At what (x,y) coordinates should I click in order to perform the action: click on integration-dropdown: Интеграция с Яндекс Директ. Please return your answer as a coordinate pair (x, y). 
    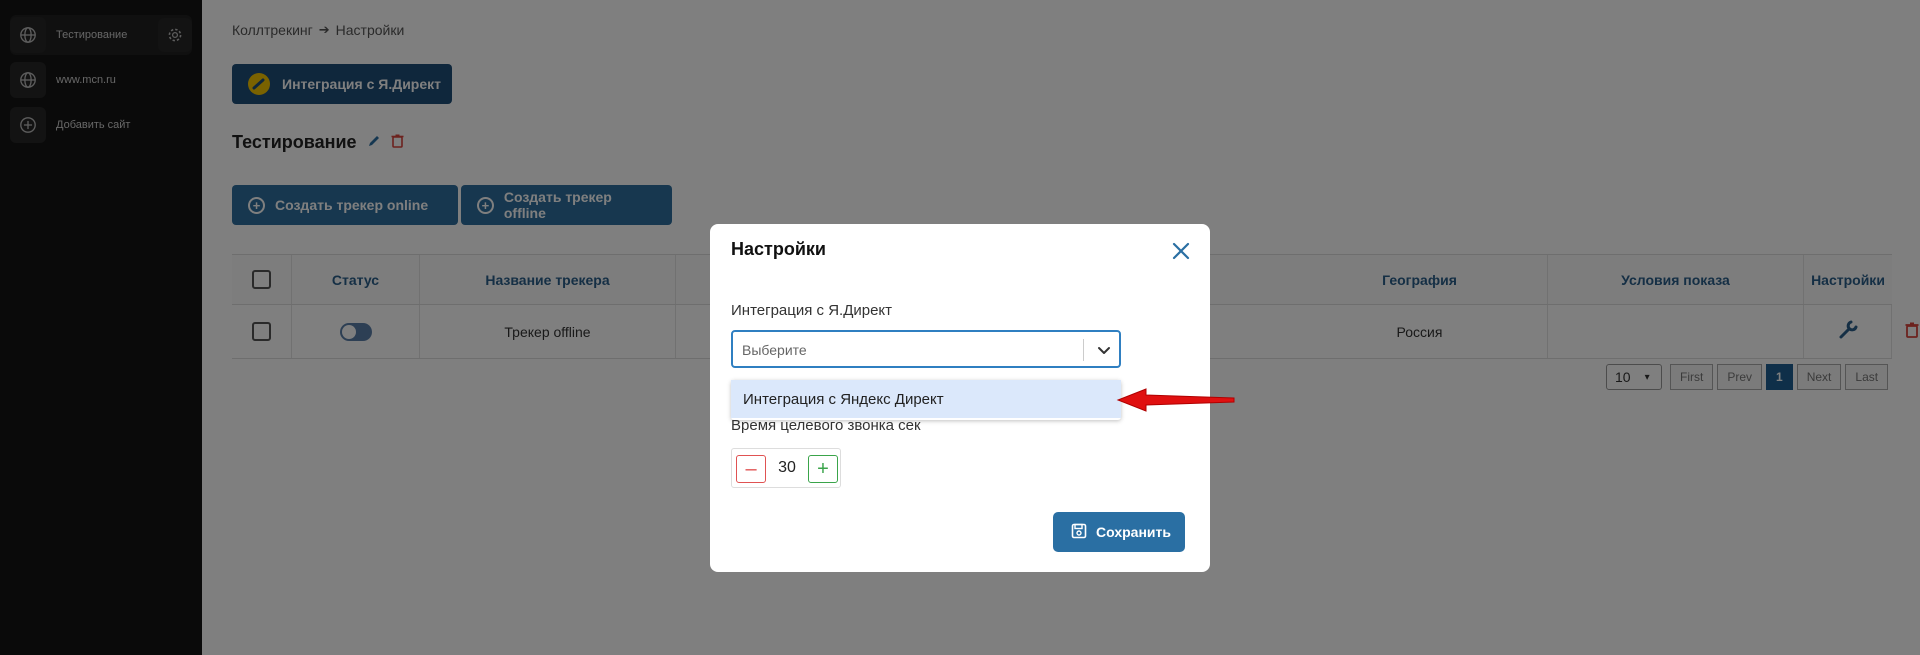
    Looking at the image, I should click on (926, 400).